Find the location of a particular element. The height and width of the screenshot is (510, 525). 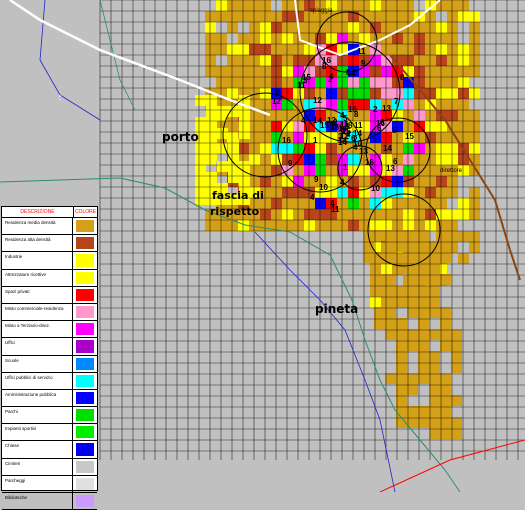

legend-row-label: Cimiteri is located at coordinates (37, 466).